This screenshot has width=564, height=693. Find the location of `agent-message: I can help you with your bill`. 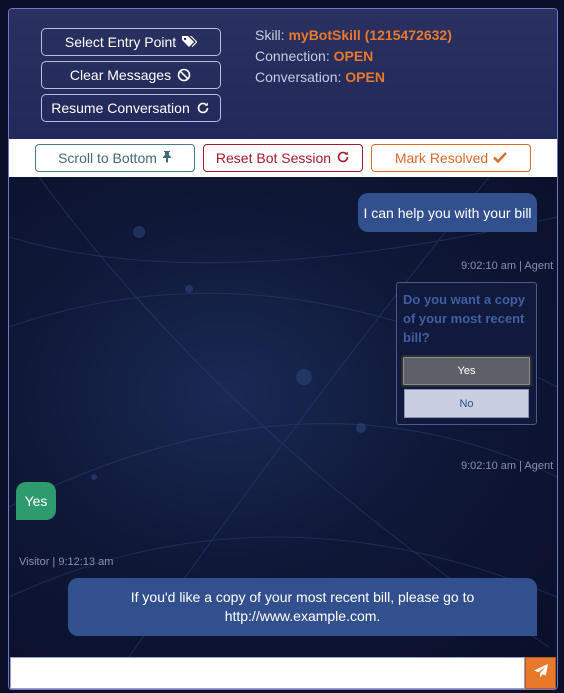

agent-message: I can help you with your bill is located at coordinates (447, 212).